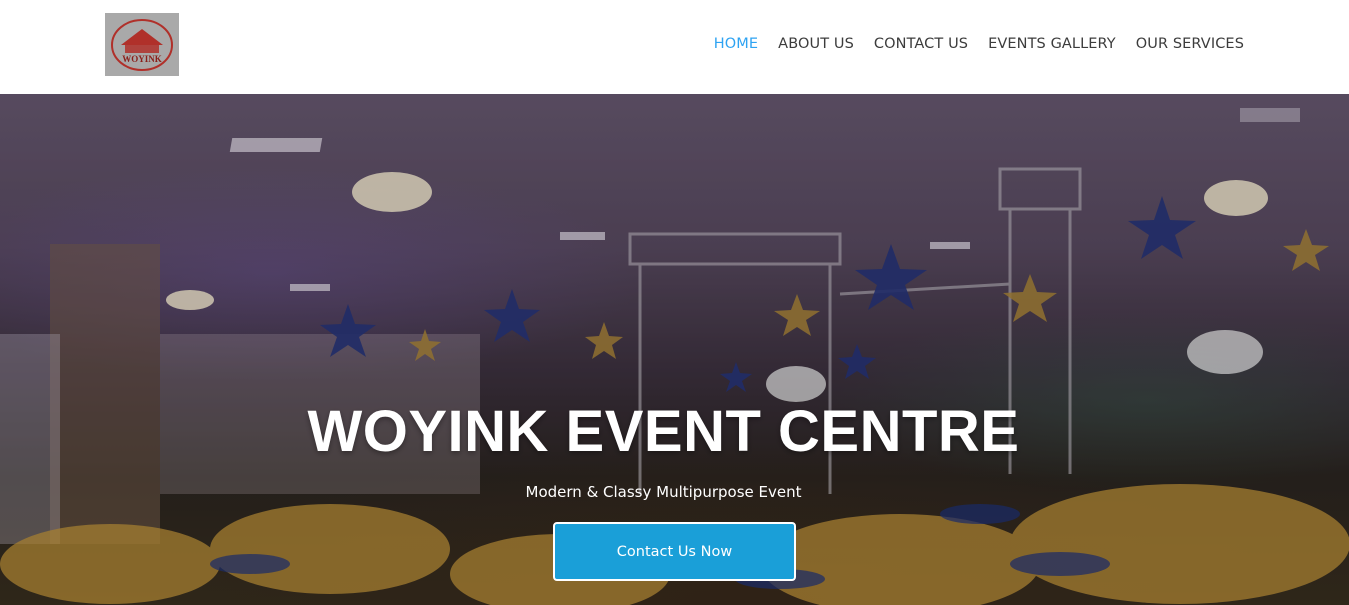  I want to click on nav-home: HOME, so click(736, 44).